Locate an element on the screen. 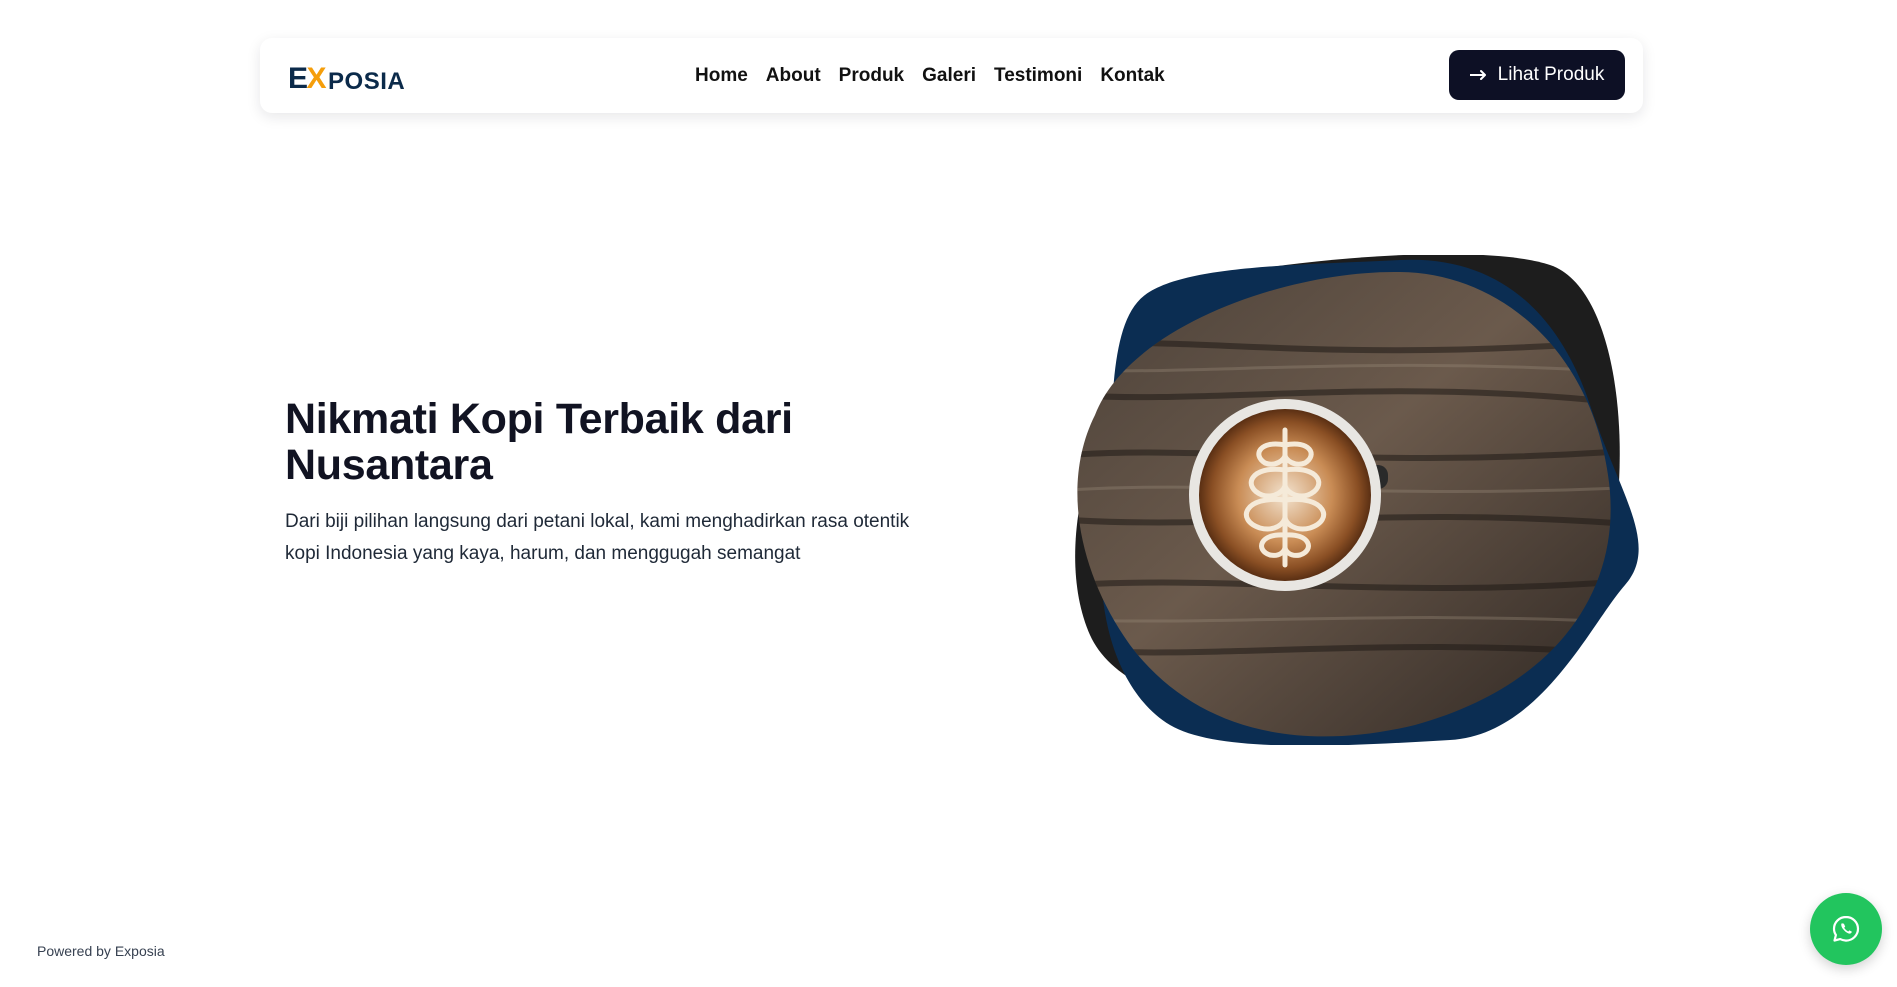 The height and width of the screenshot is (987, 1897). nav-link-kontak: Kontak is located at coordinates (1132, 76).